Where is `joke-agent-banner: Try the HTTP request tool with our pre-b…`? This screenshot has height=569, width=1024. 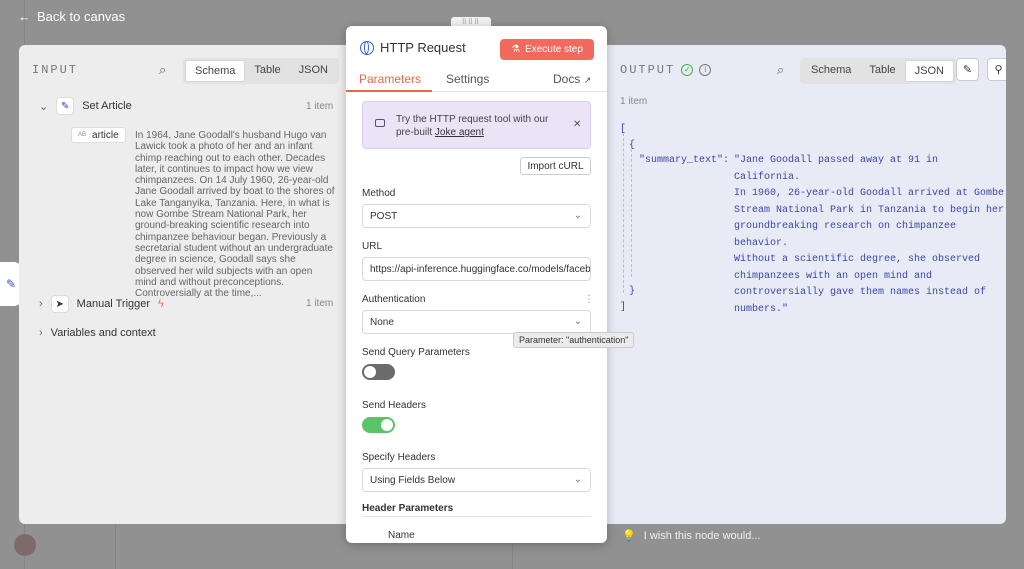
joke-agent-banner: Try the HTTP request tool with our pre-b… is located at coordinates (476, 125).